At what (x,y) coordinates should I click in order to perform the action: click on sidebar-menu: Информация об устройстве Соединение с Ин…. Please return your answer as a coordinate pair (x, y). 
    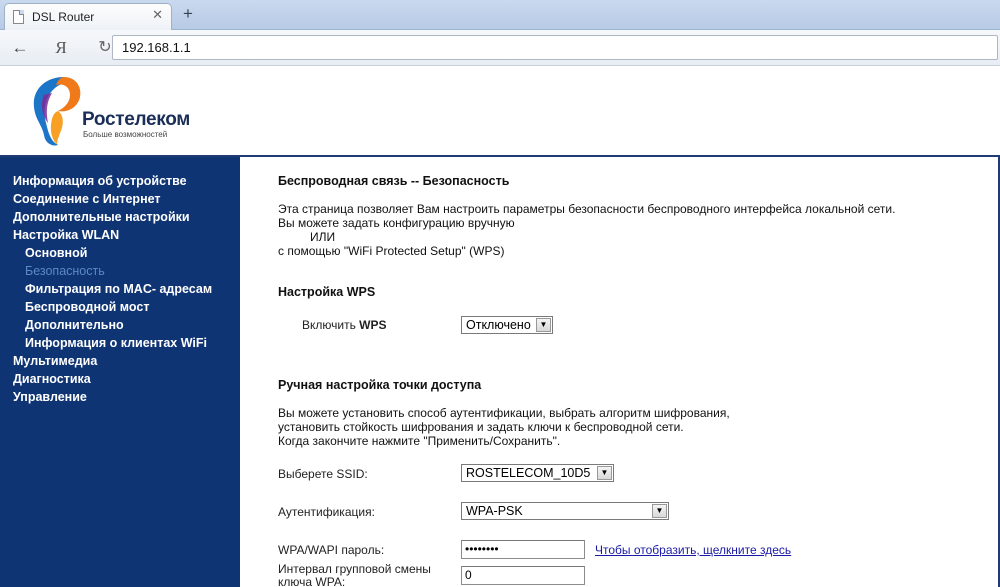
    Looking at the image, I should click on (112, 290).